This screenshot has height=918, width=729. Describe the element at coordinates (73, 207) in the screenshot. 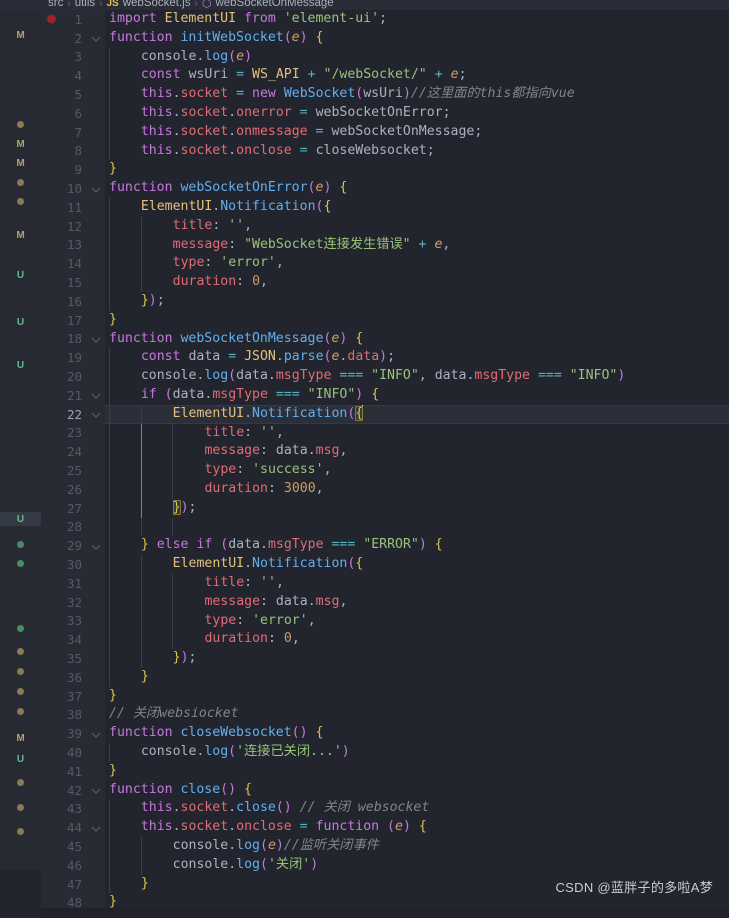

I see `gutter-row: 11` at that location.